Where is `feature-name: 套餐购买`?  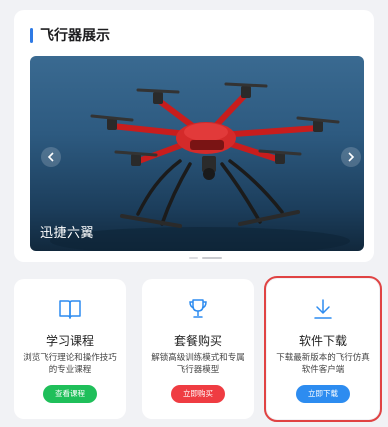
feature-name: 套餐购买 is located at coordinates (197, 341).